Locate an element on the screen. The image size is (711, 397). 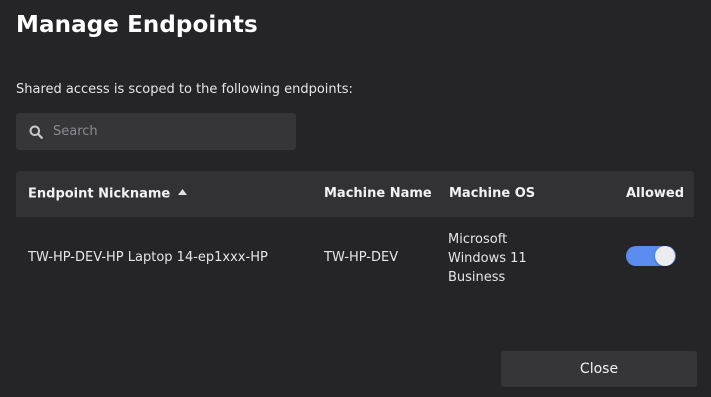
column-header-label: Machine Name is located at coordinates (378, 193).